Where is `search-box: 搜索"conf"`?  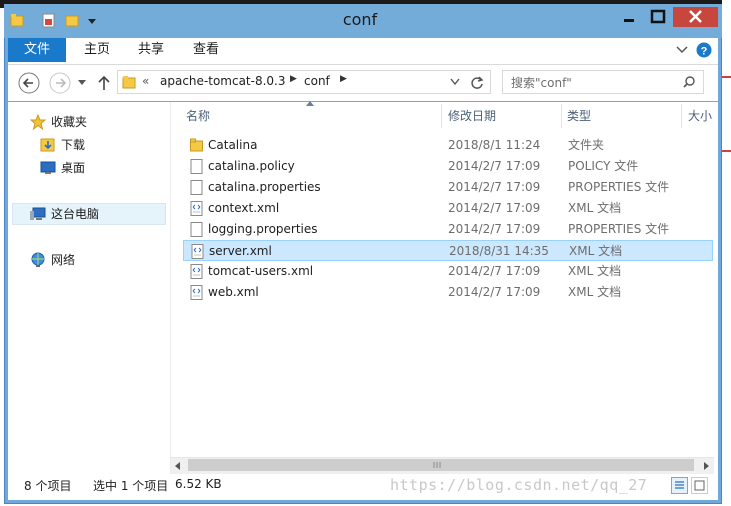
search-box: 搜索"conf" is located at coordinates (603, 82).